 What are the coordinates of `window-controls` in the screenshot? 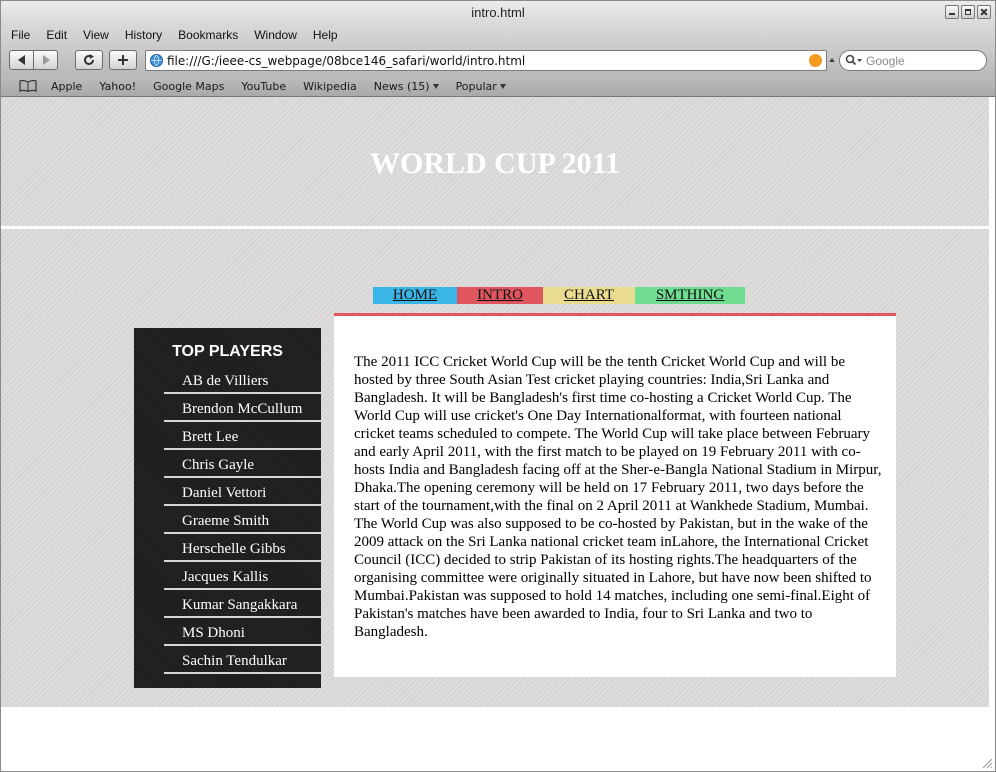 It's located at (968, 12).